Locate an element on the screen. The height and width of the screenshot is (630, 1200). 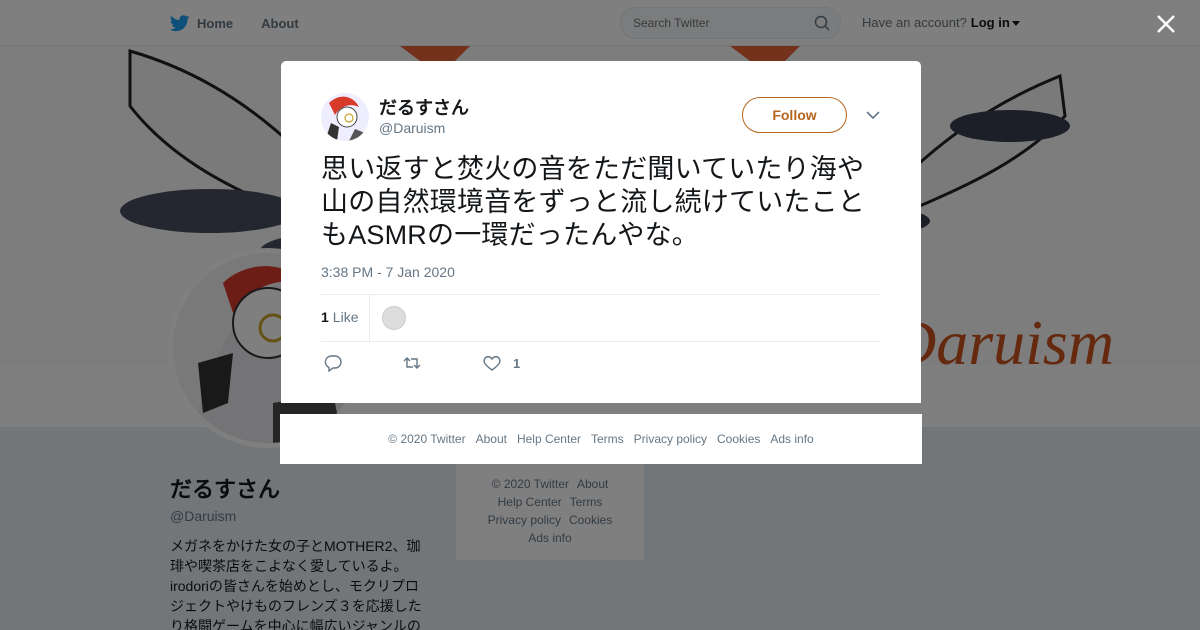
tweet-author-handle: @Daruism is located at coordinates (412, 128).